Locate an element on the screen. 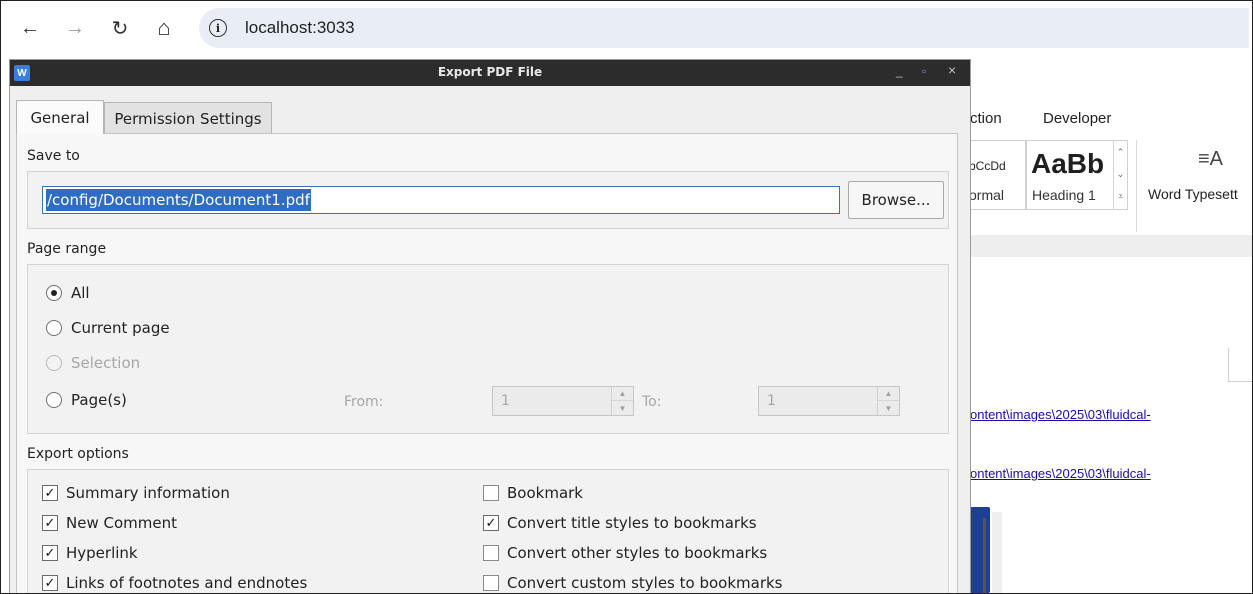  ribbon-bottom-bar is located at coordinates (1096, 246).